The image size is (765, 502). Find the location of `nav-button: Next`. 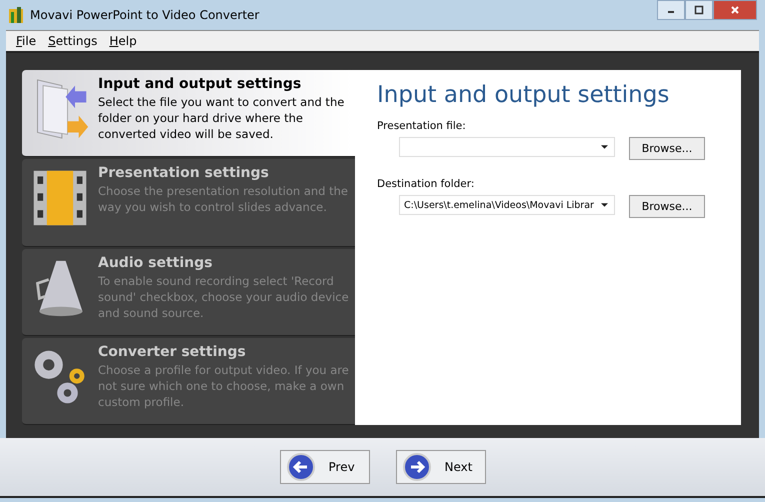

nav-button: Next is located at coordinates (441, 467).